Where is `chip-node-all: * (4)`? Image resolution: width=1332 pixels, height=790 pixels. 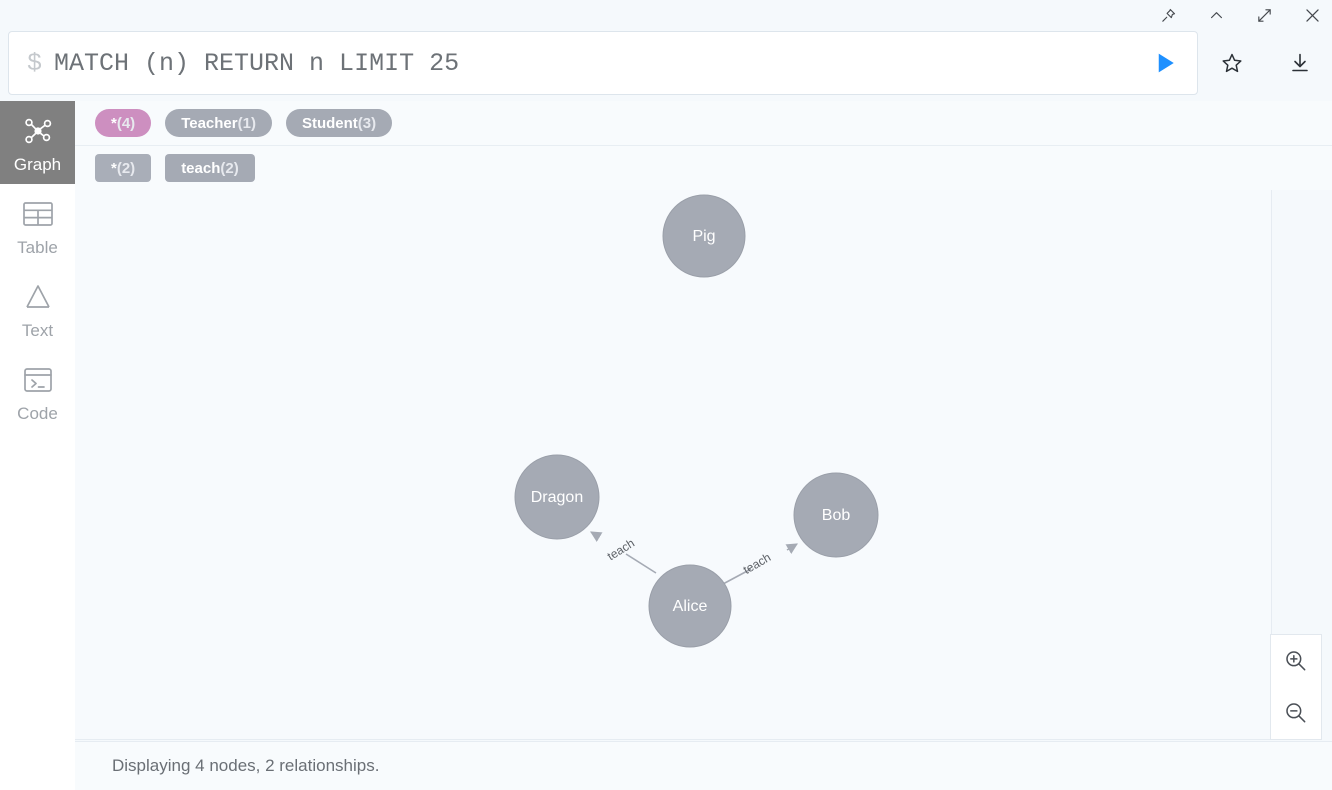 chip-node-all: * (4) is located at coordinates (123, 123).